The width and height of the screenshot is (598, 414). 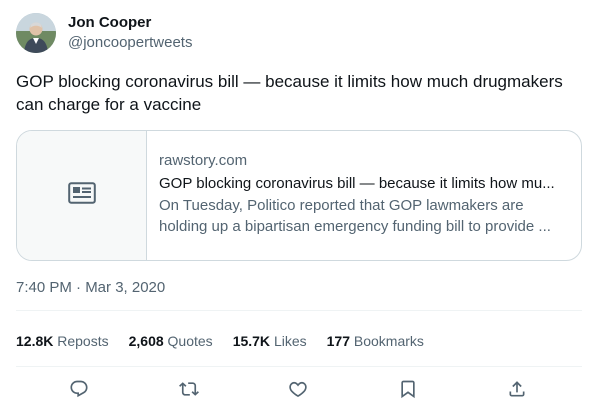 I want to click on article-icon, so click(x=81, y=195).